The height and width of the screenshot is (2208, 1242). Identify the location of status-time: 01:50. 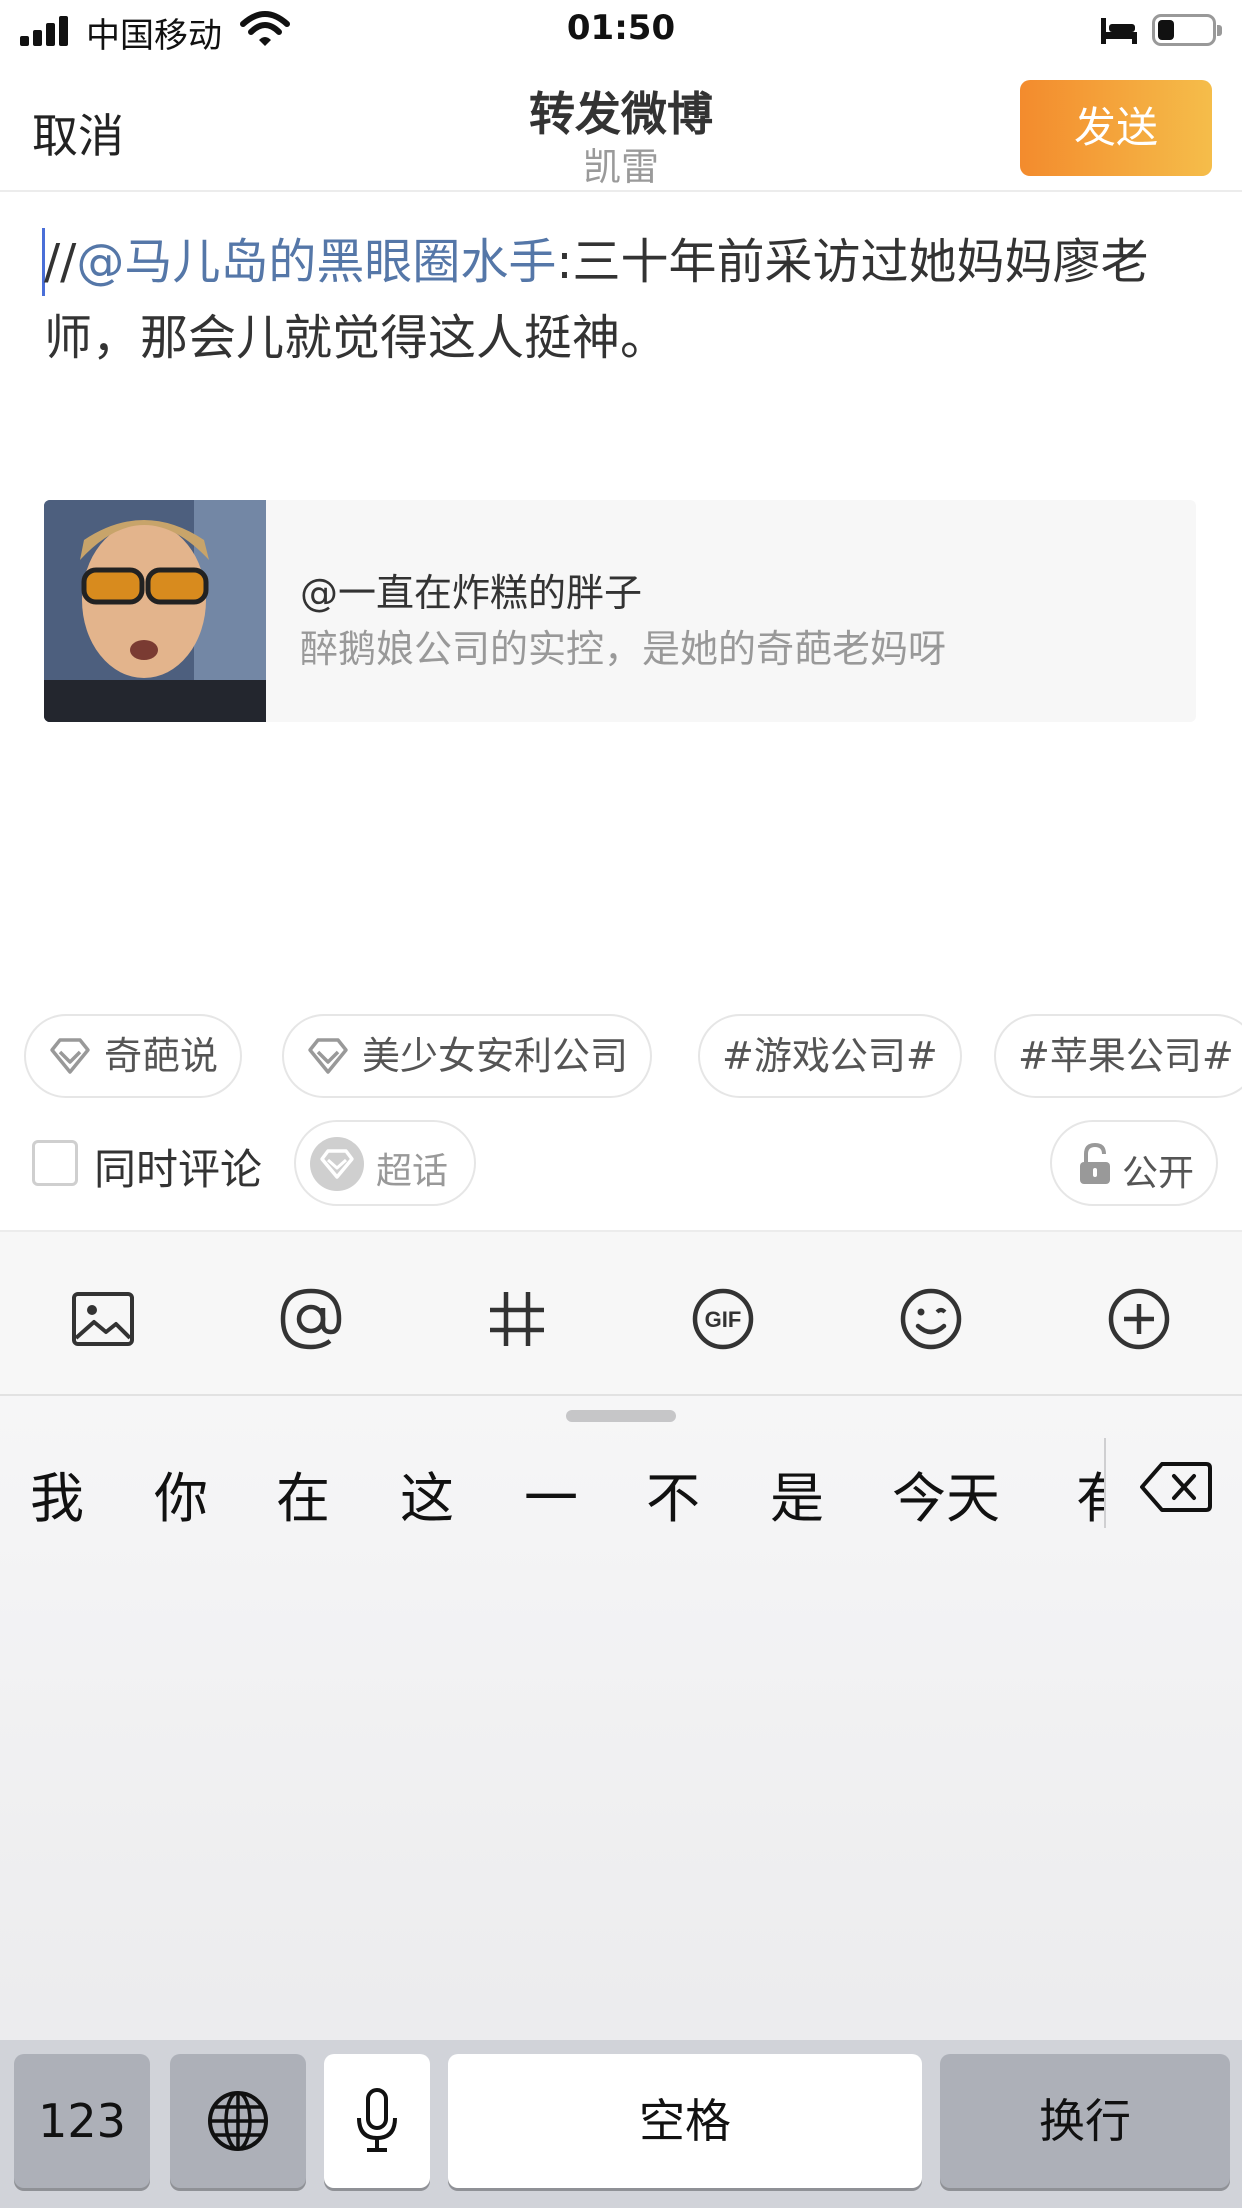
(621, 28).